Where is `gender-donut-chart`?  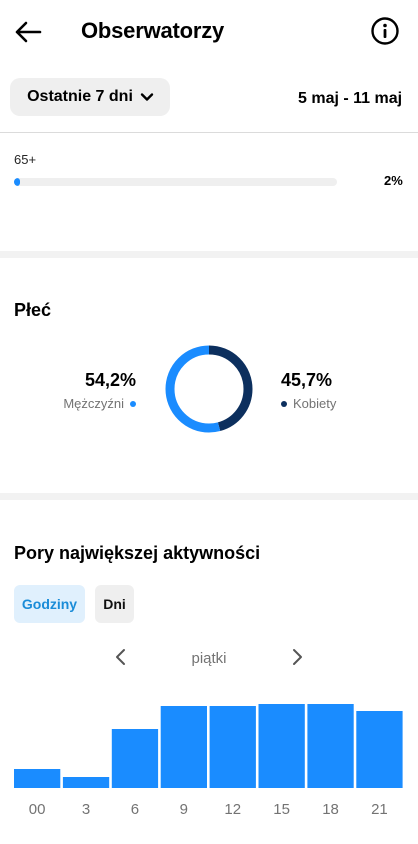
gender-donut-chart is located at coordinates (209, 389).